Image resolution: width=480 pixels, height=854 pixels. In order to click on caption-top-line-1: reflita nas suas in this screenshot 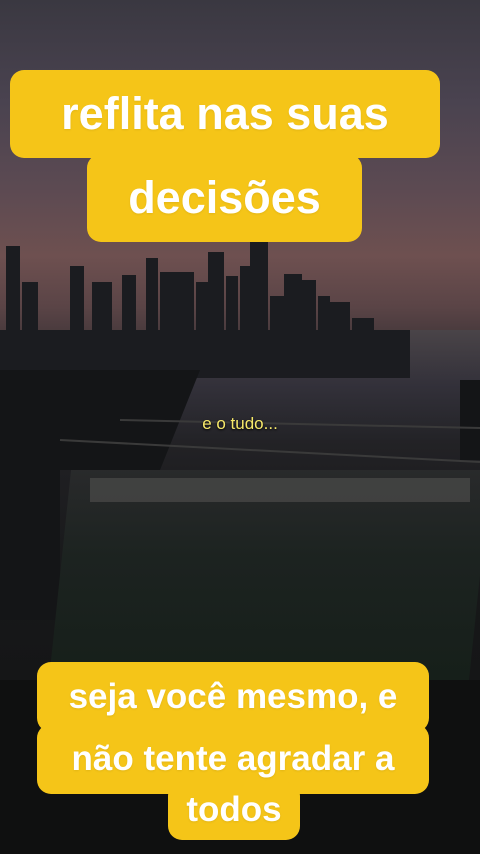, I will do `click(225, 114)`.